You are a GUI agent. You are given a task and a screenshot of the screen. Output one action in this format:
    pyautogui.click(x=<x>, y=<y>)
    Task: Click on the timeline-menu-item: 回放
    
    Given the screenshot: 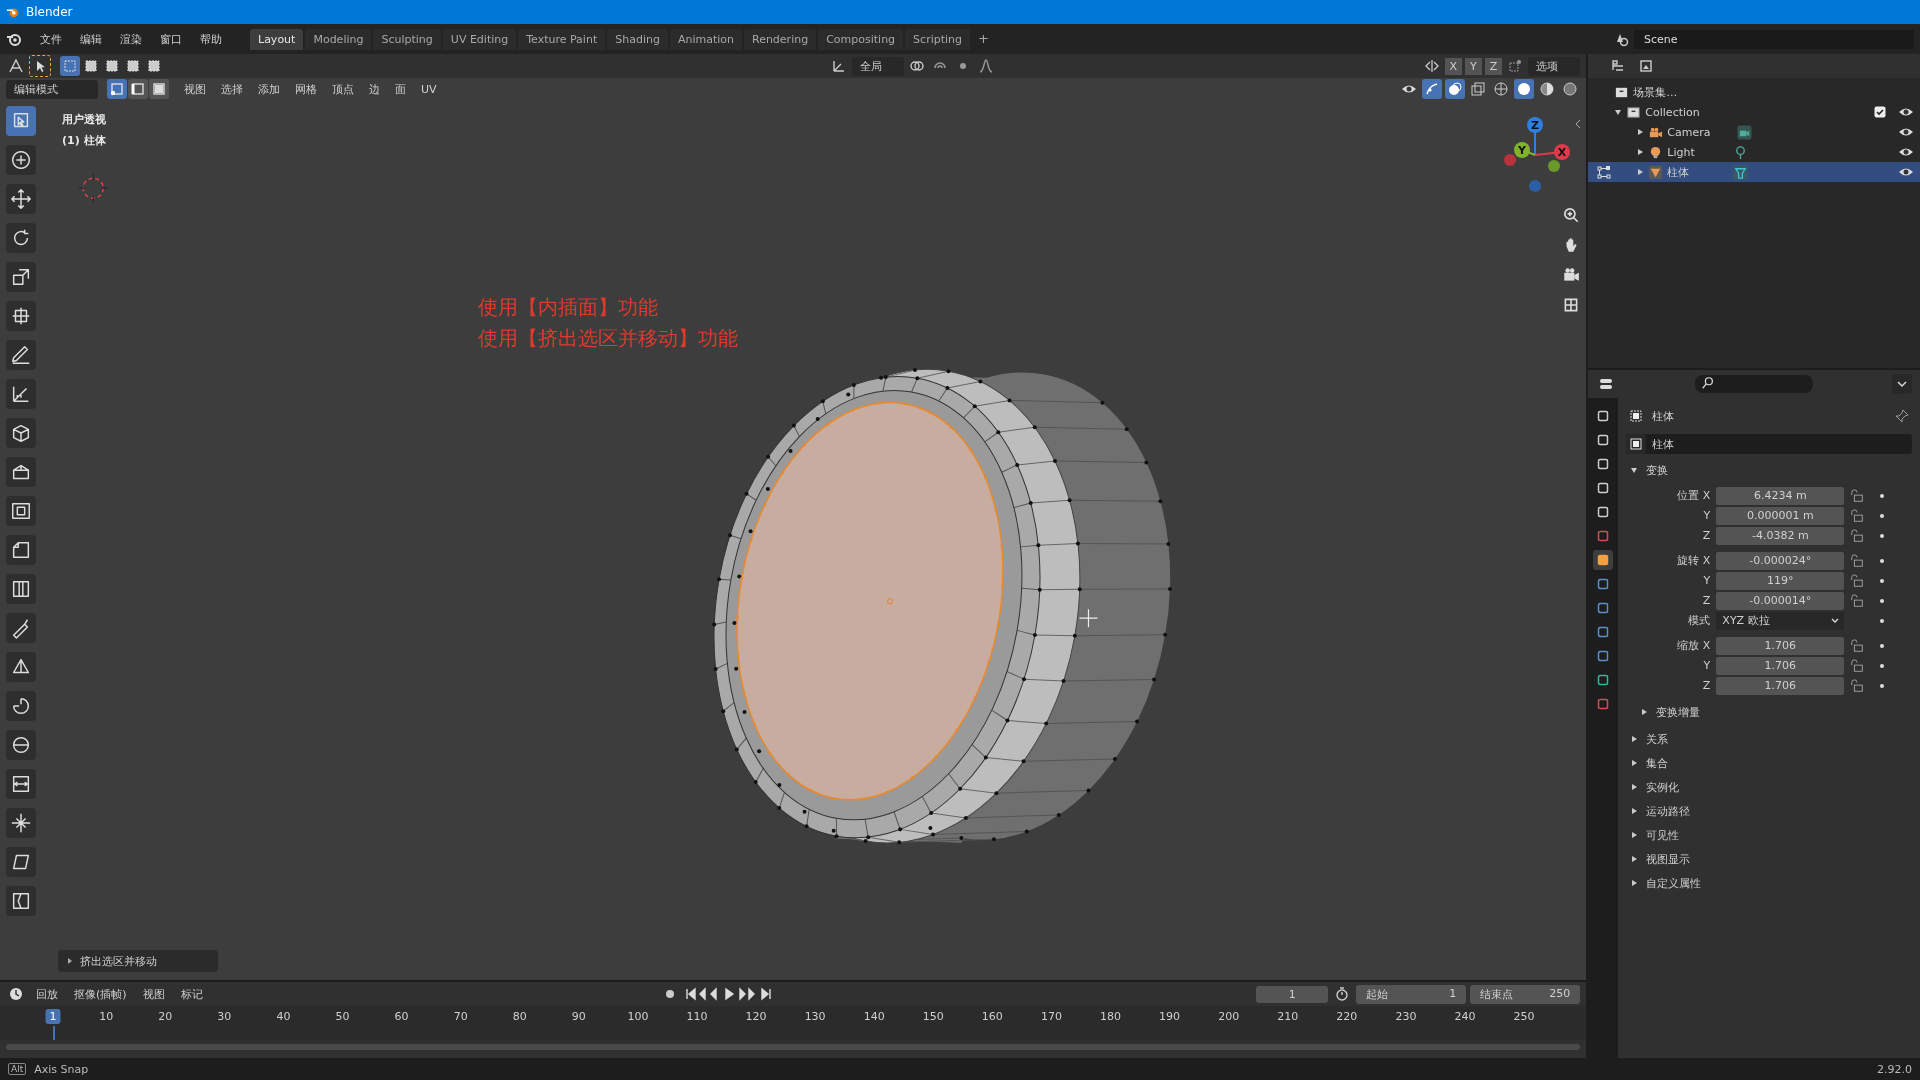 What is the action you would take?
    pyautogui.click(x=47, y=994)
    